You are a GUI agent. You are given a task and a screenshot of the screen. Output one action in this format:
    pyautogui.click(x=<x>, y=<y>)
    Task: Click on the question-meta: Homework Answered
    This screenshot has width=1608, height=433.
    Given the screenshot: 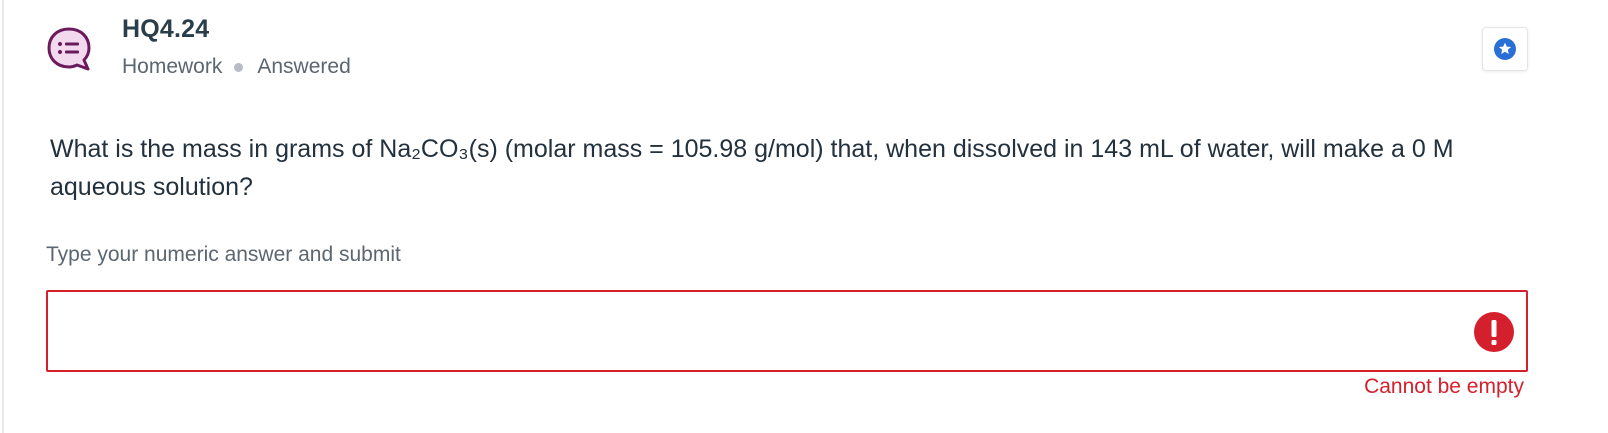 What is the action you would take?
    pyautogui.click(x=236, y=67)
    